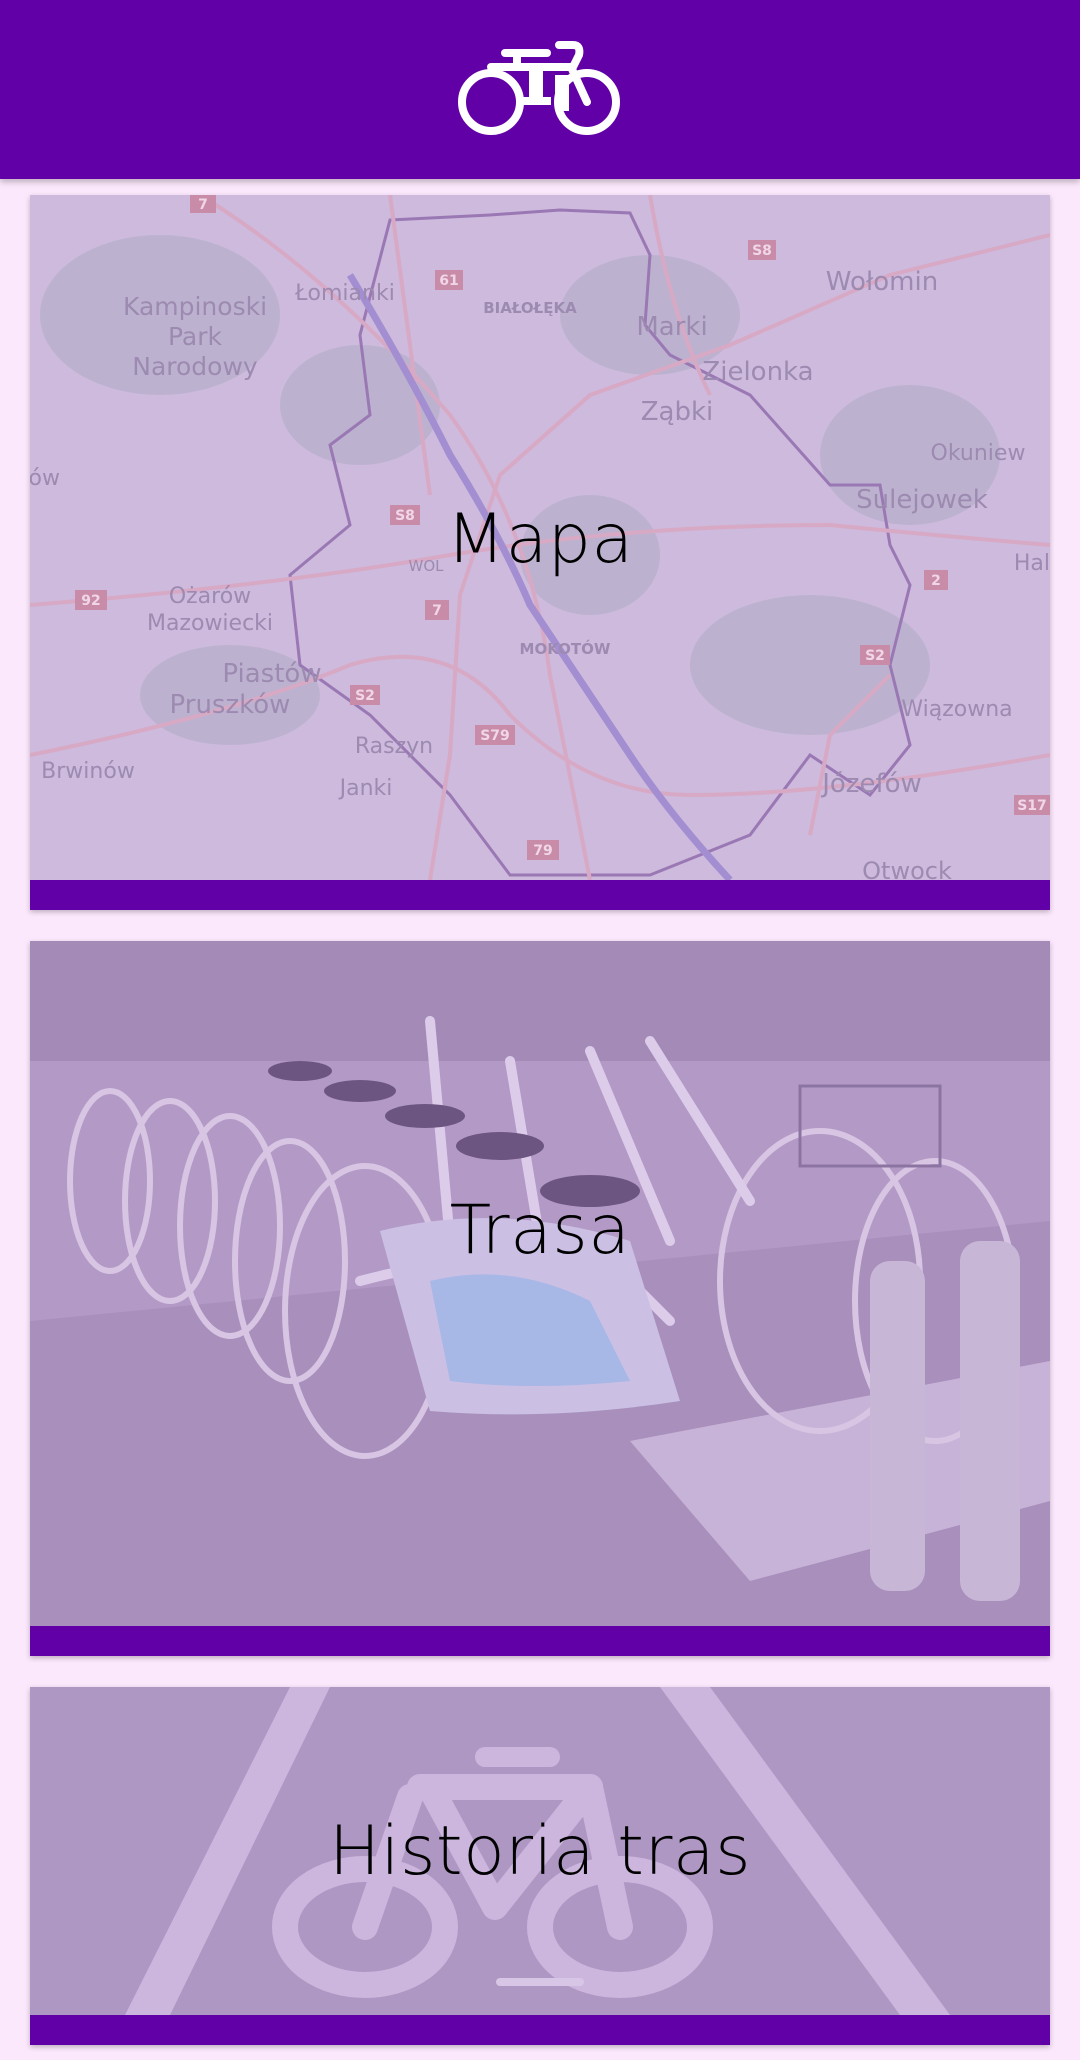 The image size is (1080, 2060). Describe the element at coordinates (978, 453) in the screenshot. I see `svg-text: Okuniew` at that location.